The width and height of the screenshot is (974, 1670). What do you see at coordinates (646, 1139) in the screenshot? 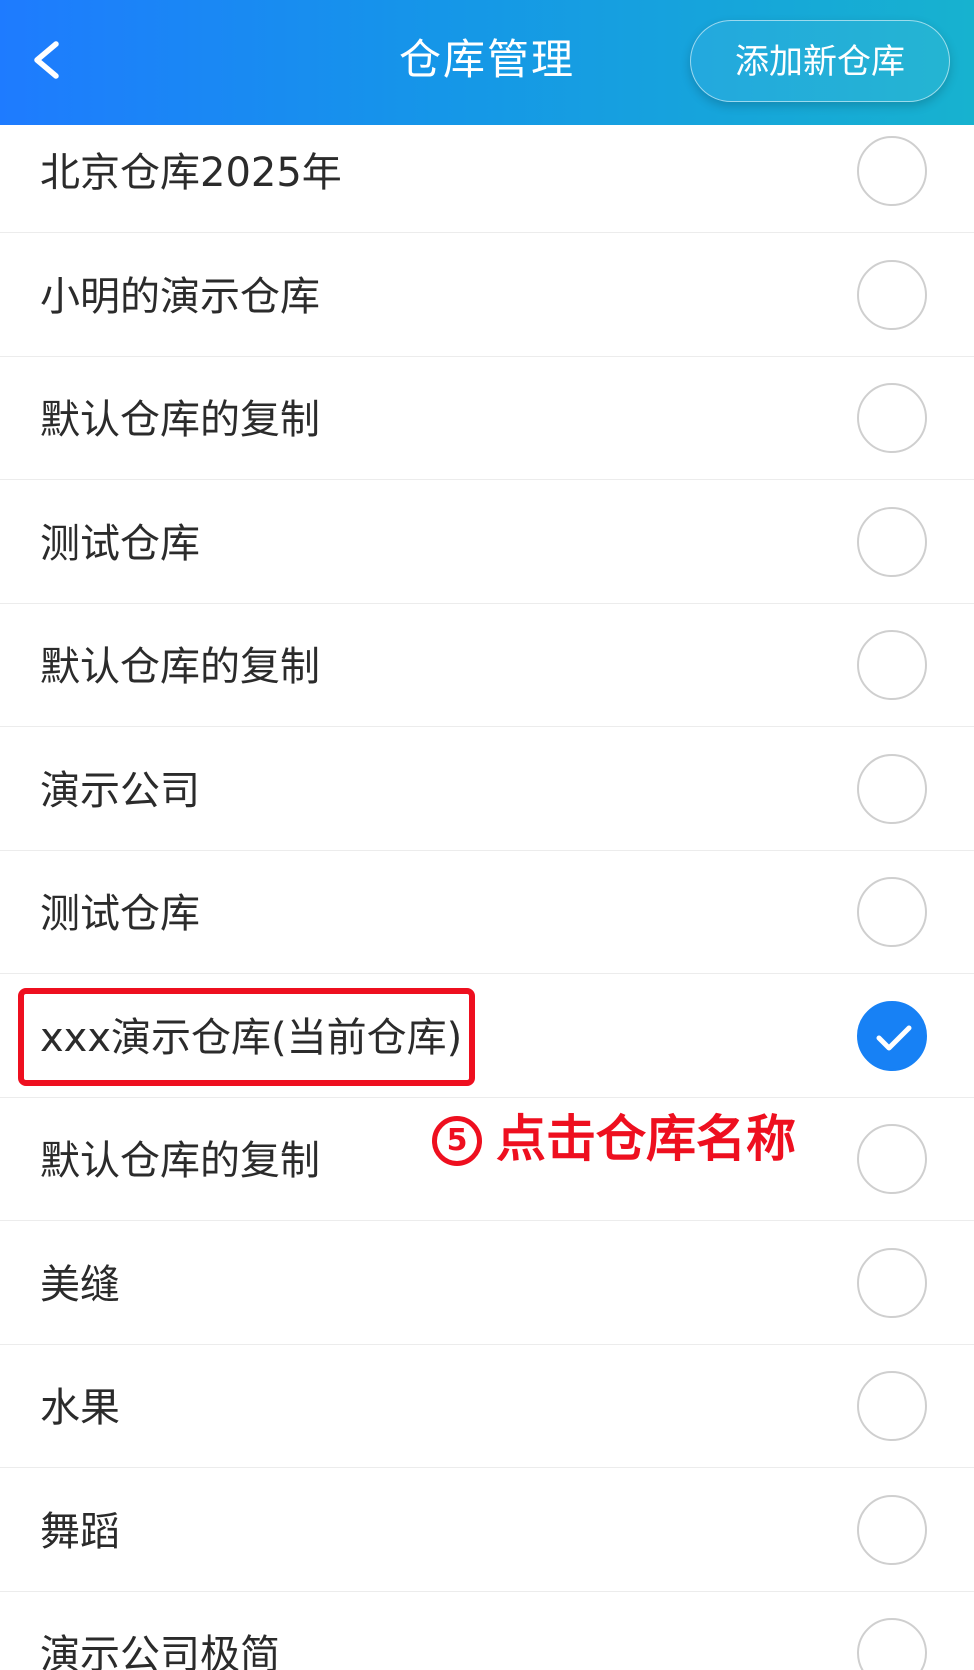
I see `annotation-text: 点击仓库名称` at bounding box center [646, 1139].